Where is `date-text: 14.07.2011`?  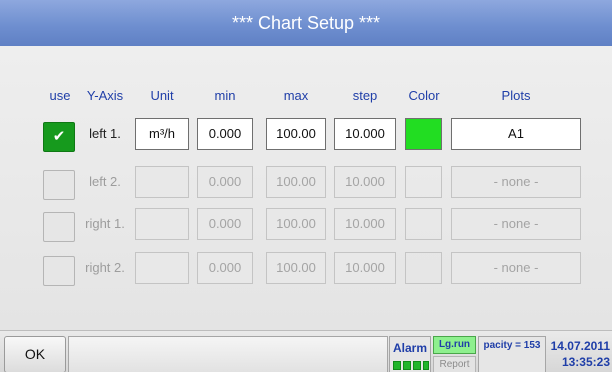 date-text: 14.07.2011 is located at coordinates (580, 346).